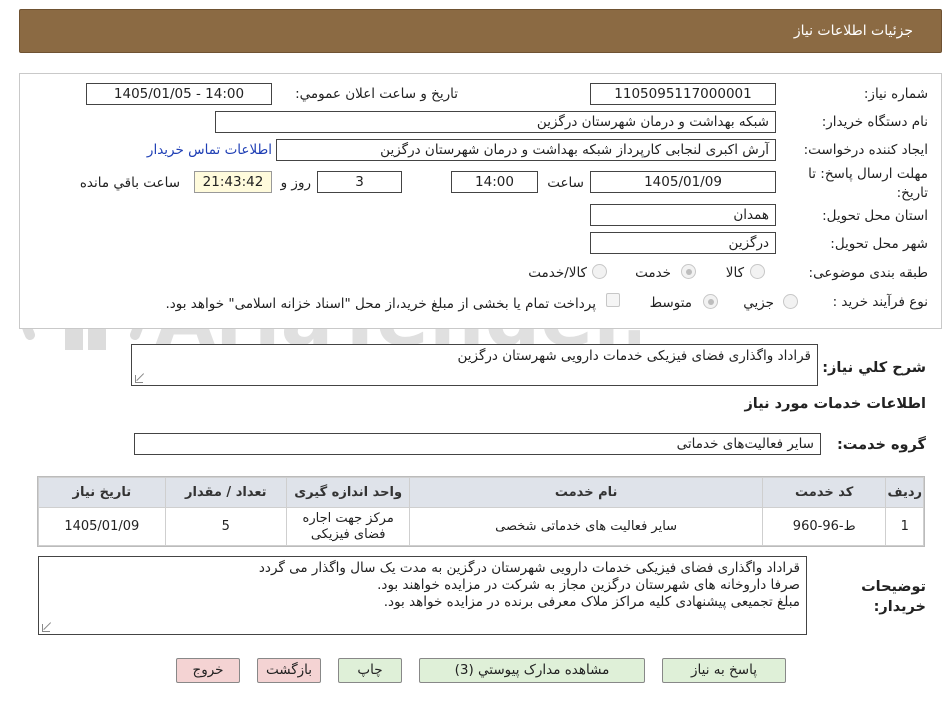 The image size is (944, 703). Describe the element at coordinates (653, 273) in the screenshot. I see `category-option-service-label: خدمت` at that location.